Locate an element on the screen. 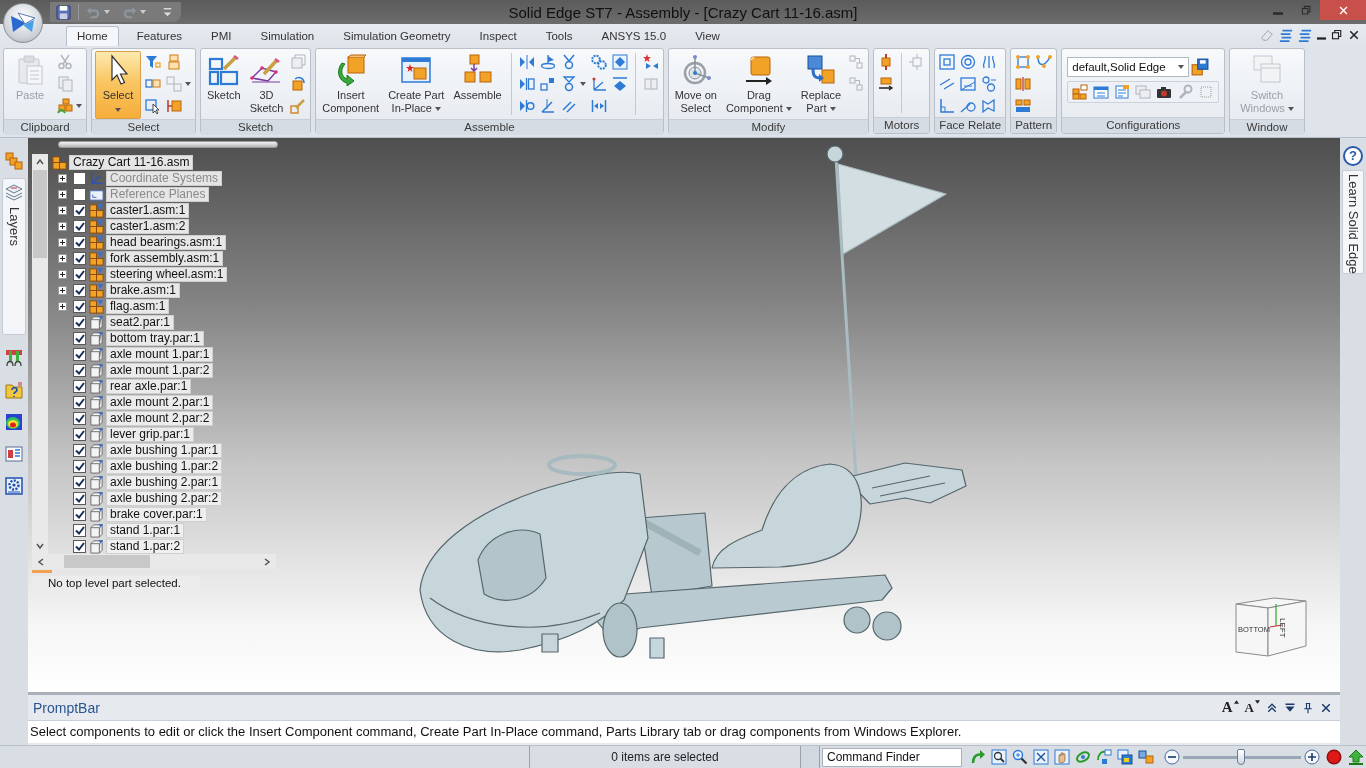  cube-pair-icon is located at coordinates (1146, 757).